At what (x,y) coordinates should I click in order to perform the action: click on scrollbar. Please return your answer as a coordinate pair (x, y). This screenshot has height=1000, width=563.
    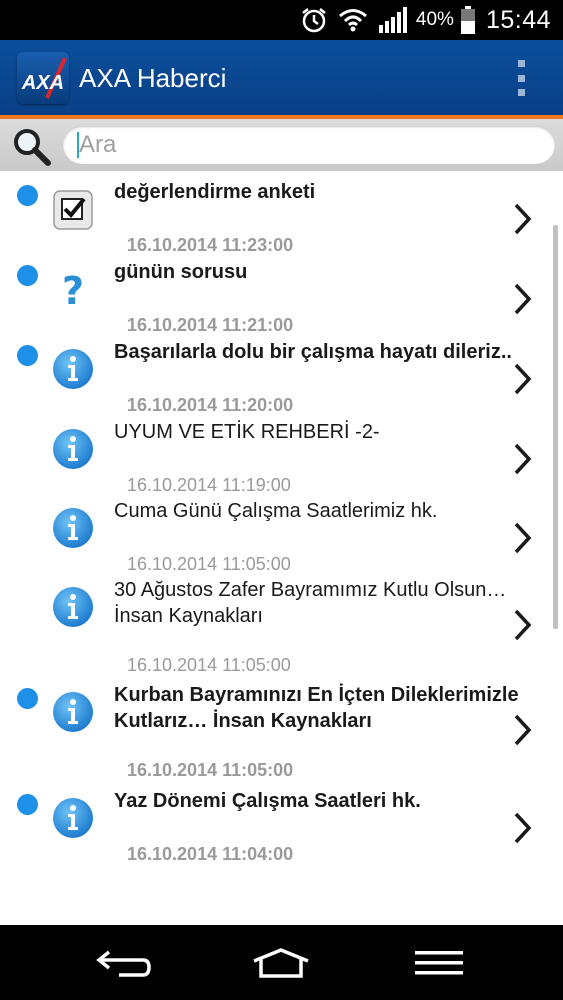
    Looking at the image, I should click on (555, 427).